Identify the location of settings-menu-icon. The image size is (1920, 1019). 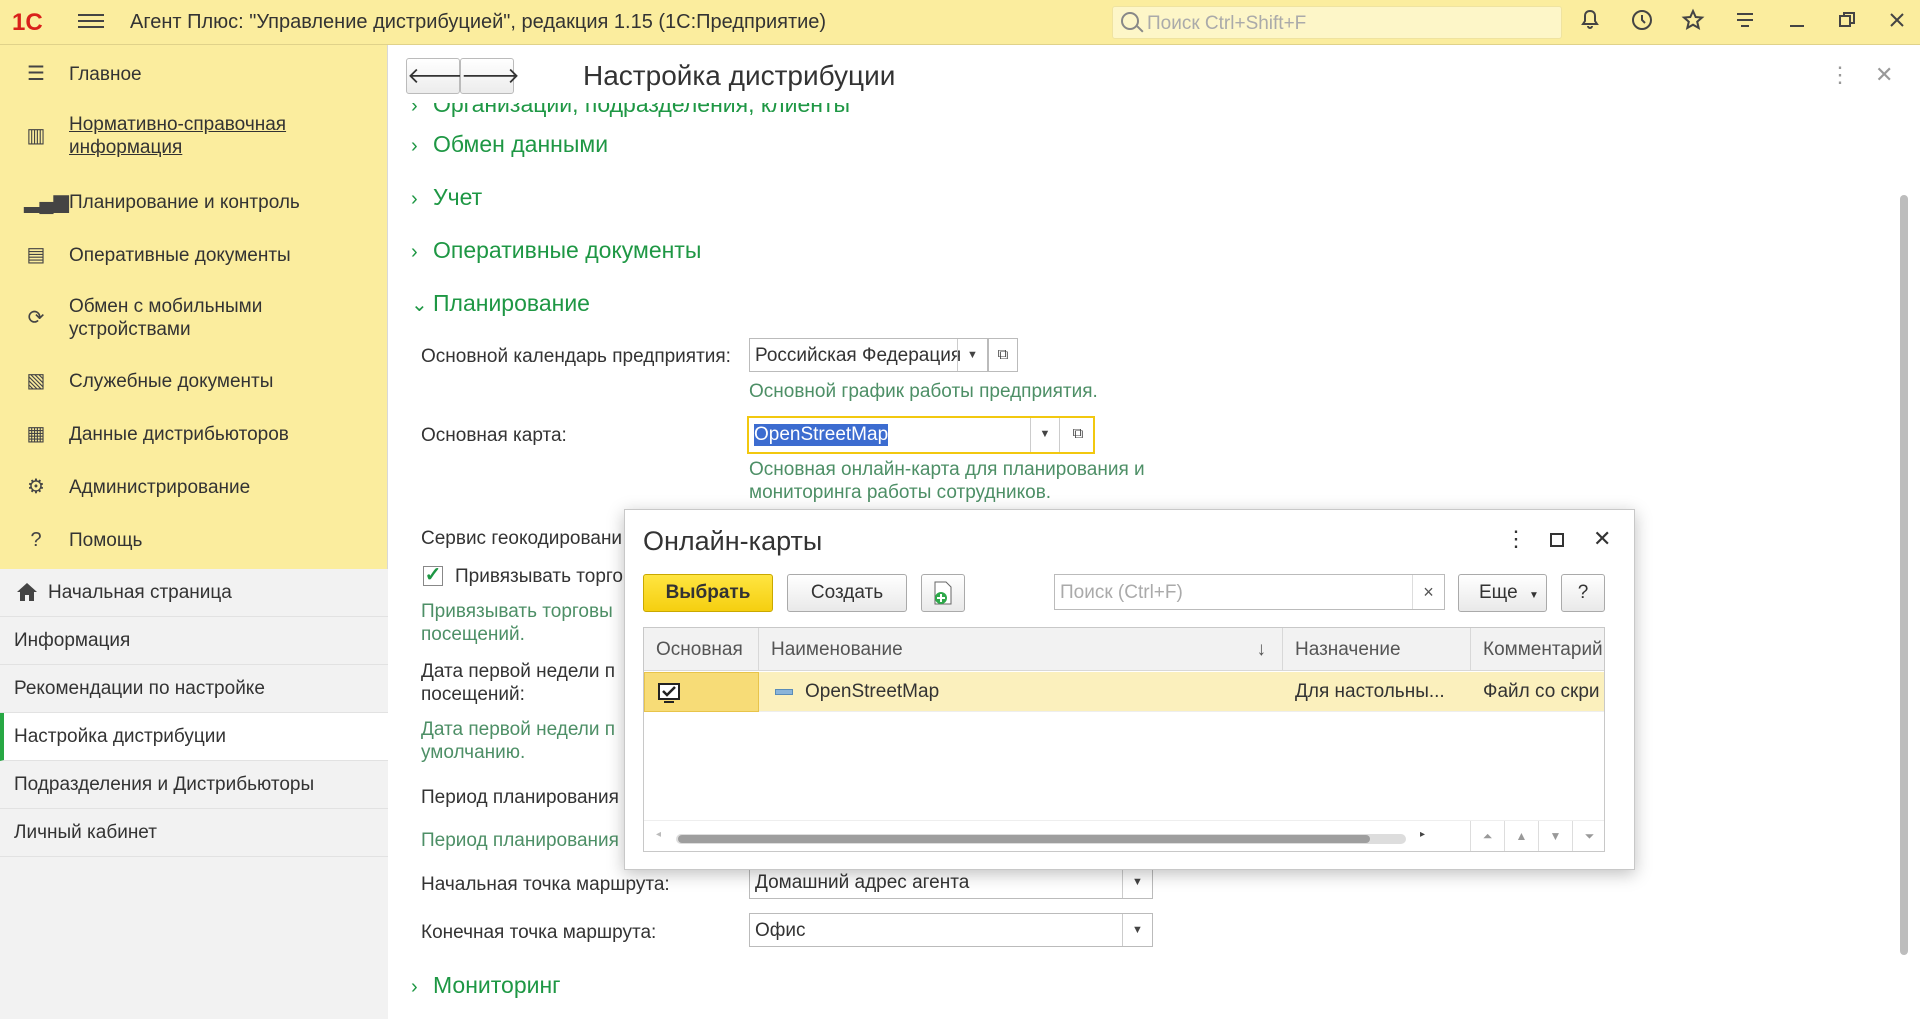
(1745, 23).